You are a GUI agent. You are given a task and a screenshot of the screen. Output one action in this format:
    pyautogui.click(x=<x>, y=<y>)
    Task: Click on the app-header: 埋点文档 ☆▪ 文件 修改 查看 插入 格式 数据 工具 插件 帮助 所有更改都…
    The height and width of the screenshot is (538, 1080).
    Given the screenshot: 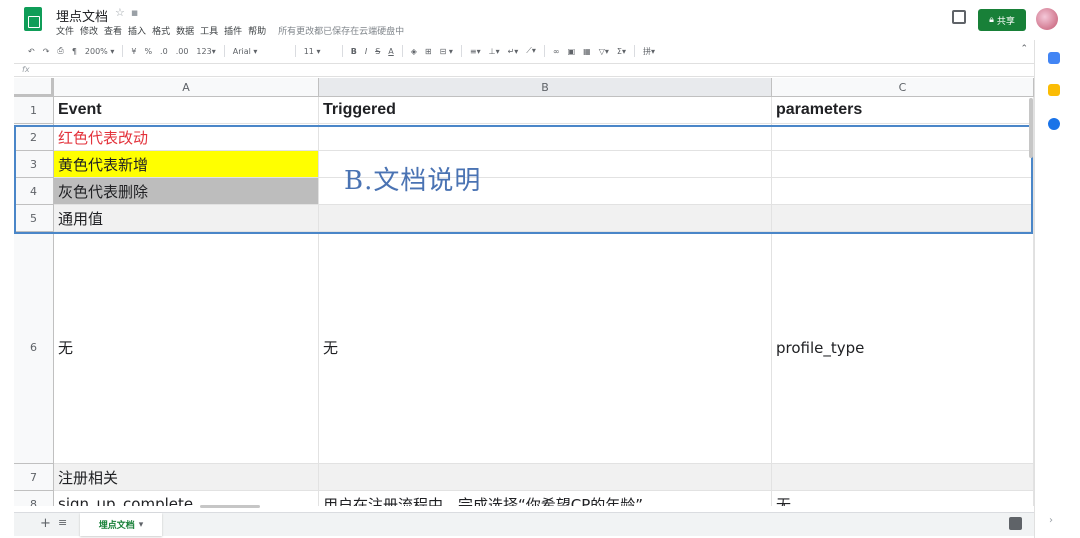 What is the action you would take?
    pyautogui.click(x=540, y=20)
    